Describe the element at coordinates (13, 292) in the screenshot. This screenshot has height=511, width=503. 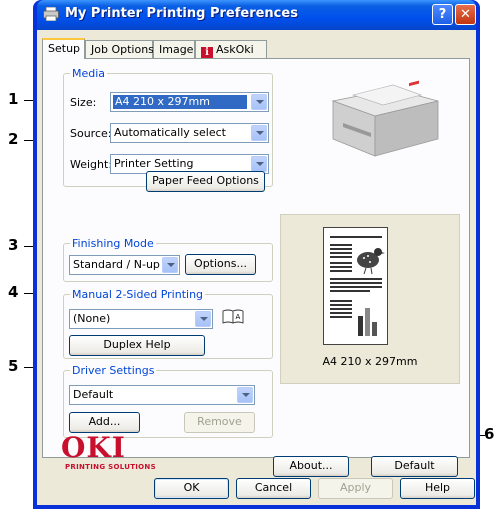
I see `callout-4: 4` at that location.